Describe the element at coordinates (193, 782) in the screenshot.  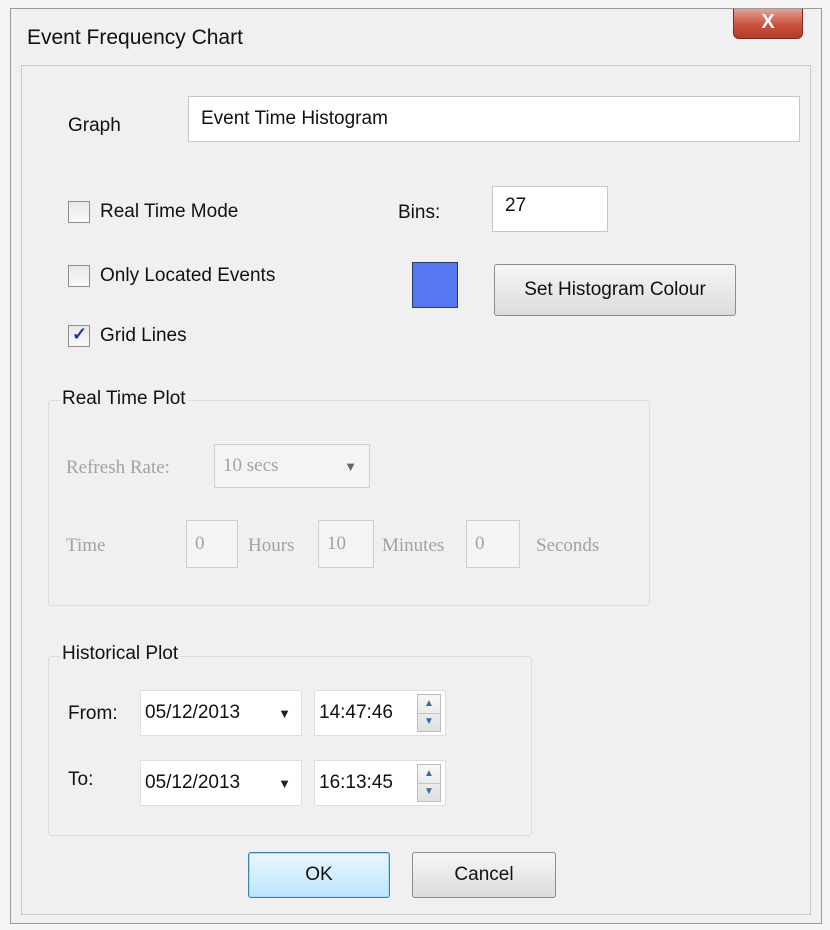
I see `to-date-value: 05/12/2013` at that location.